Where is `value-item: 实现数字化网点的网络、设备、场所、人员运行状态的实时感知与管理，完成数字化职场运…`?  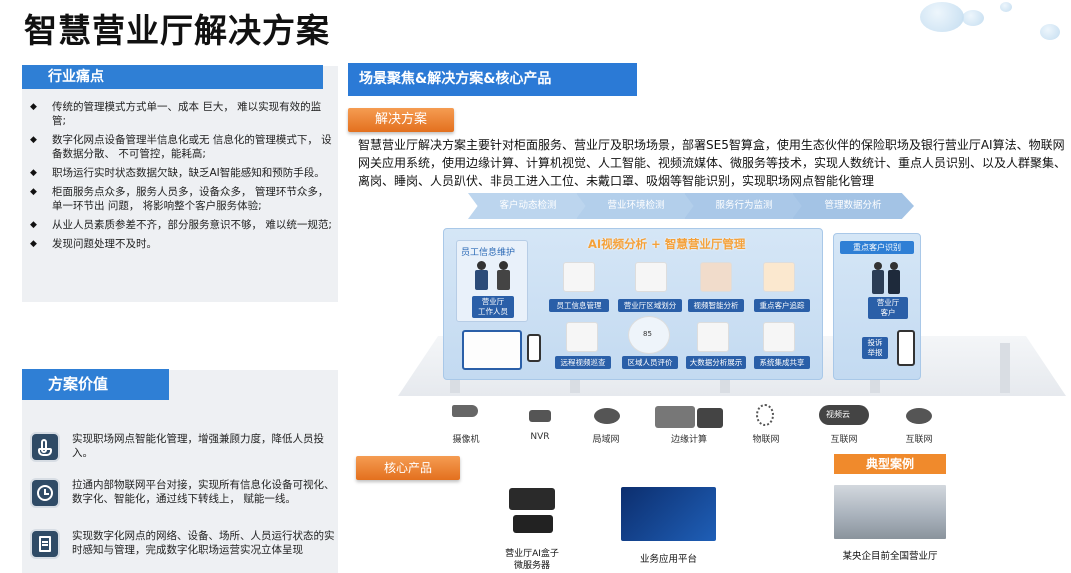
value-item: 实现数字化网点的网络、设备、场所、人员运行状态的实时感知与管理，完成数字化职场运… is located at coordinates (182, 544).